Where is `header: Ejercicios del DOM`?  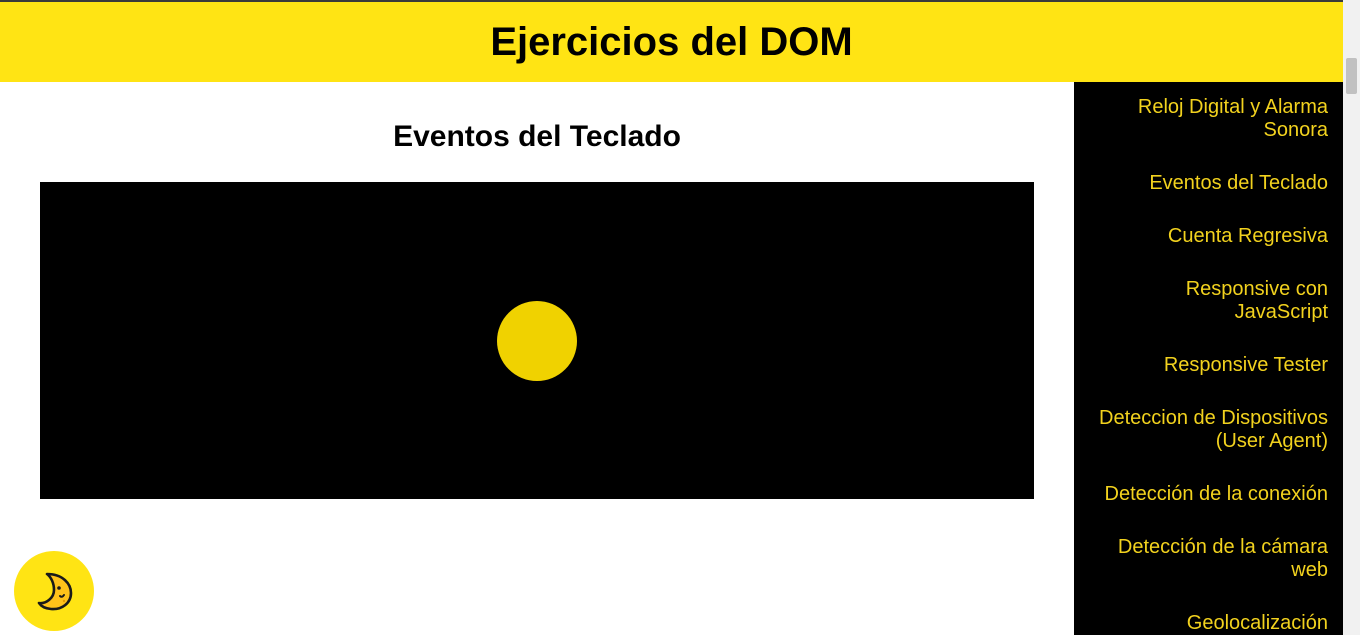
header: Ejercicios del DOM is located at coordinates (671, 42).